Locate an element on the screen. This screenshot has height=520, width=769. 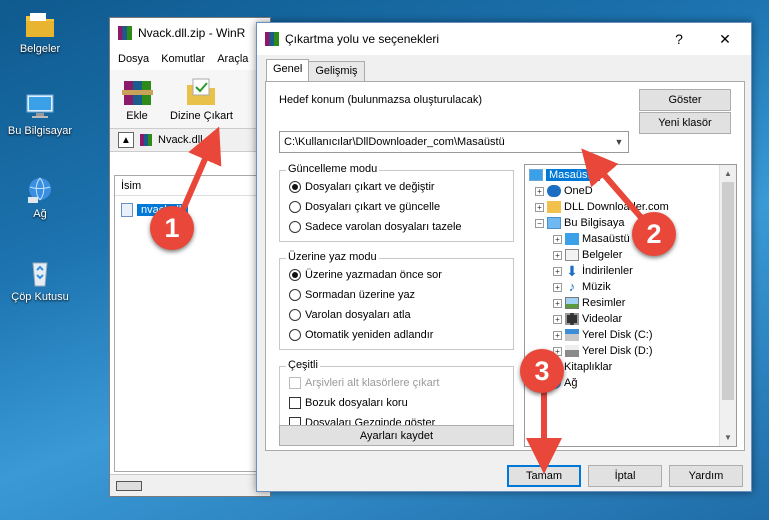
show-button: Göster is located at coordinates (685, 100).